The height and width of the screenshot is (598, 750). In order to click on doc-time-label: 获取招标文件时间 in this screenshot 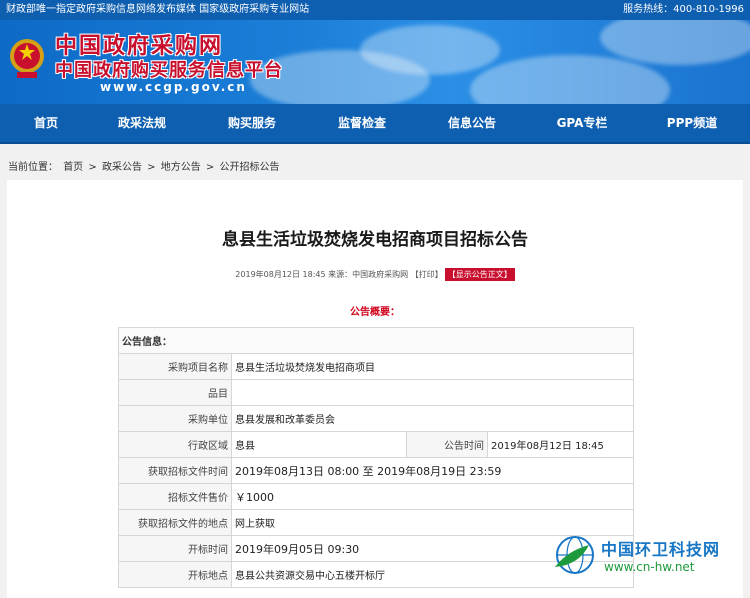, I will do `click(175, 470)`.